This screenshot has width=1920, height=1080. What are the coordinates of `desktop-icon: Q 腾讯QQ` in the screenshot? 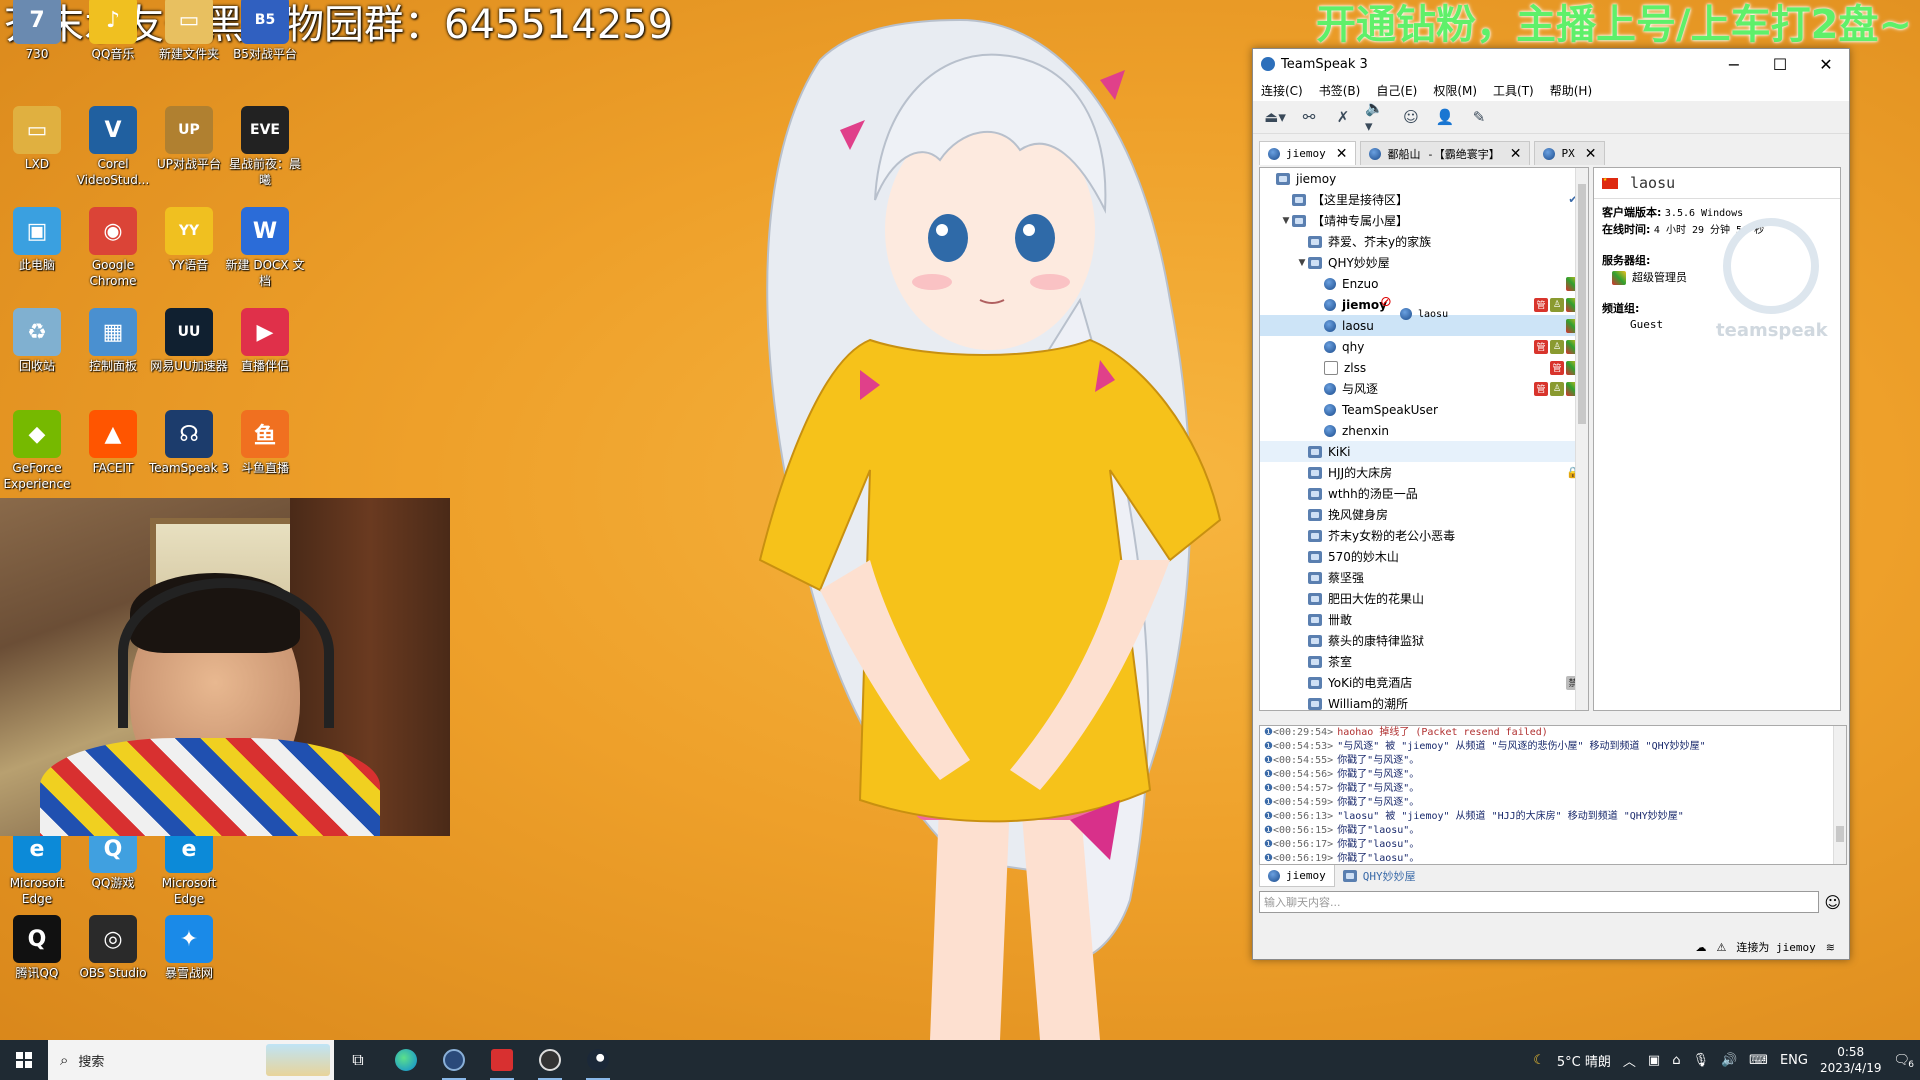 It's located at (39, 948).